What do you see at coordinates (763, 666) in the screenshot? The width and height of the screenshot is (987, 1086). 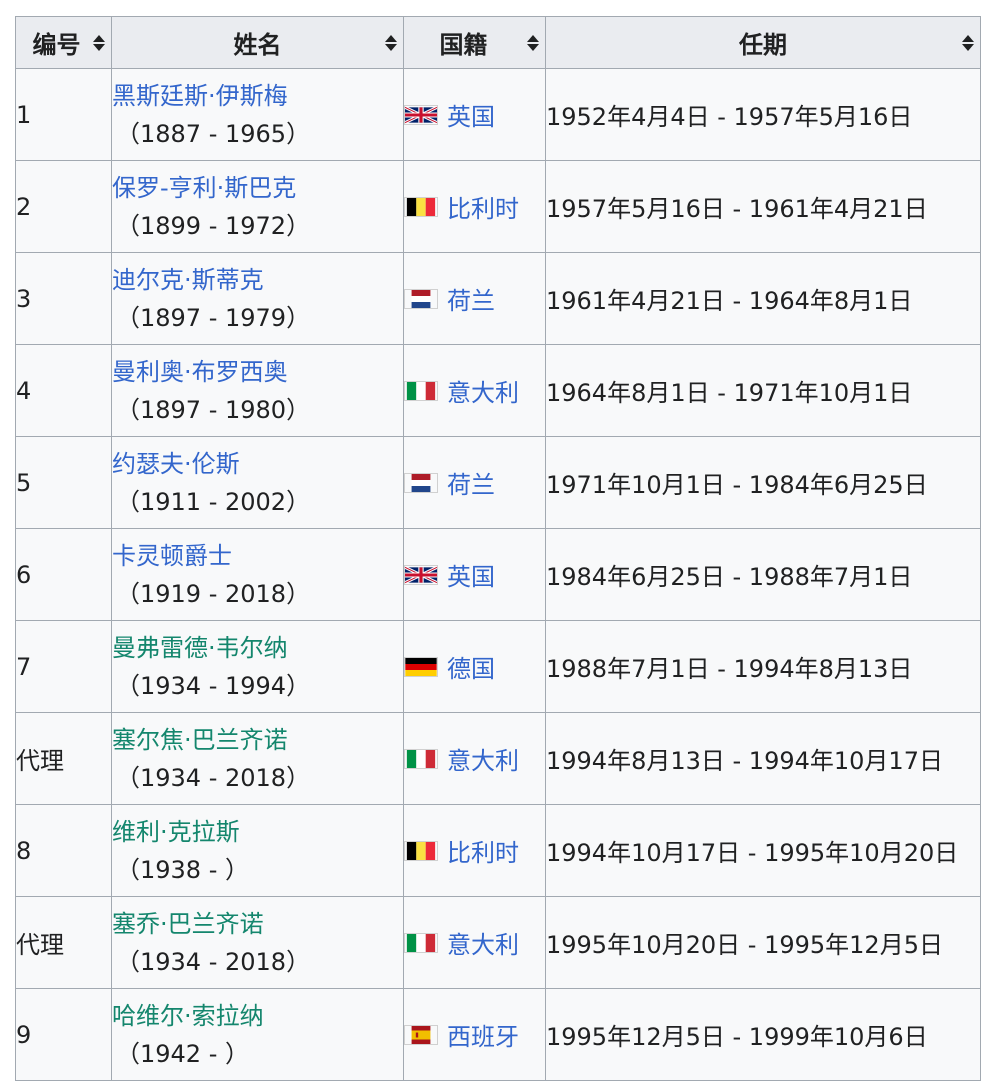 I see `term-cell: 1988年7月1日 - 1994年8月13日` at bounding box center [763, 666].